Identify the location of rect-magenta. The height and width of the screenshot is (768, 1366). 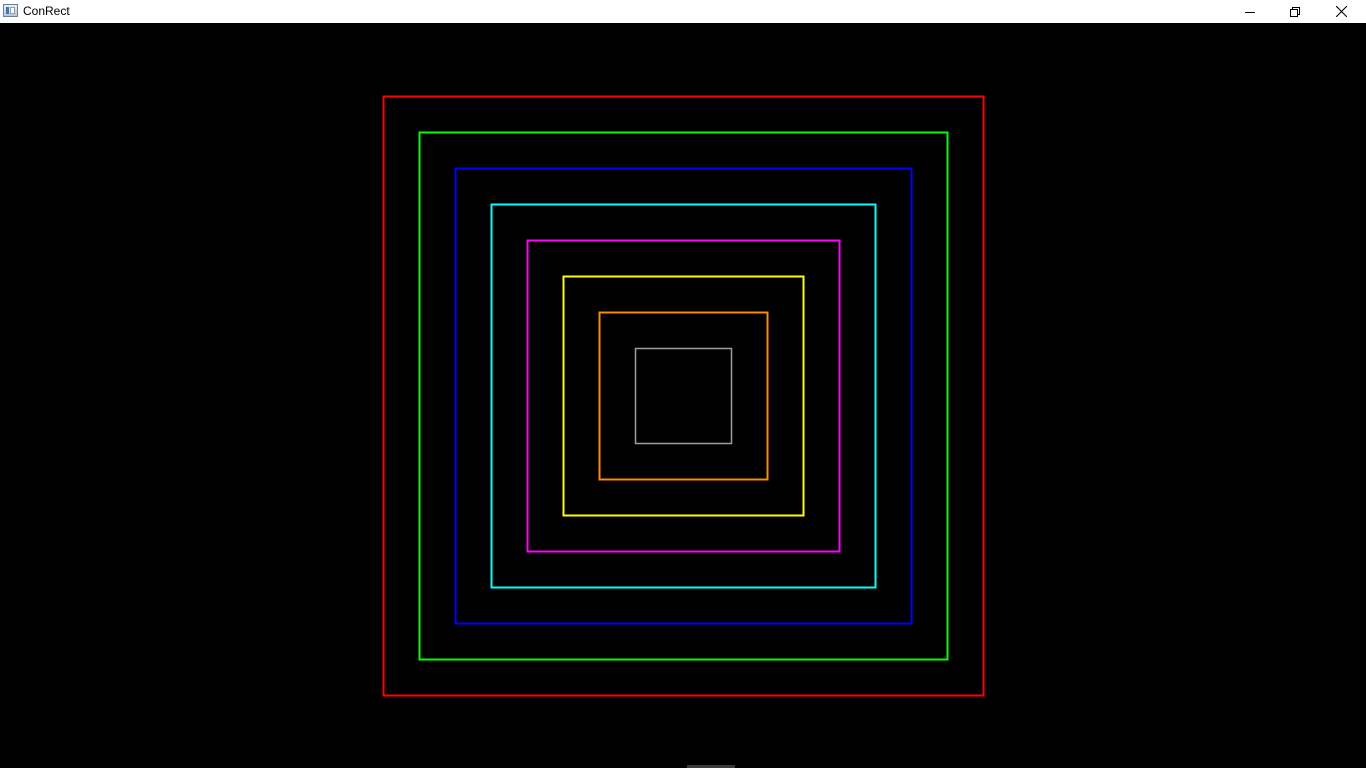
(683, 396).